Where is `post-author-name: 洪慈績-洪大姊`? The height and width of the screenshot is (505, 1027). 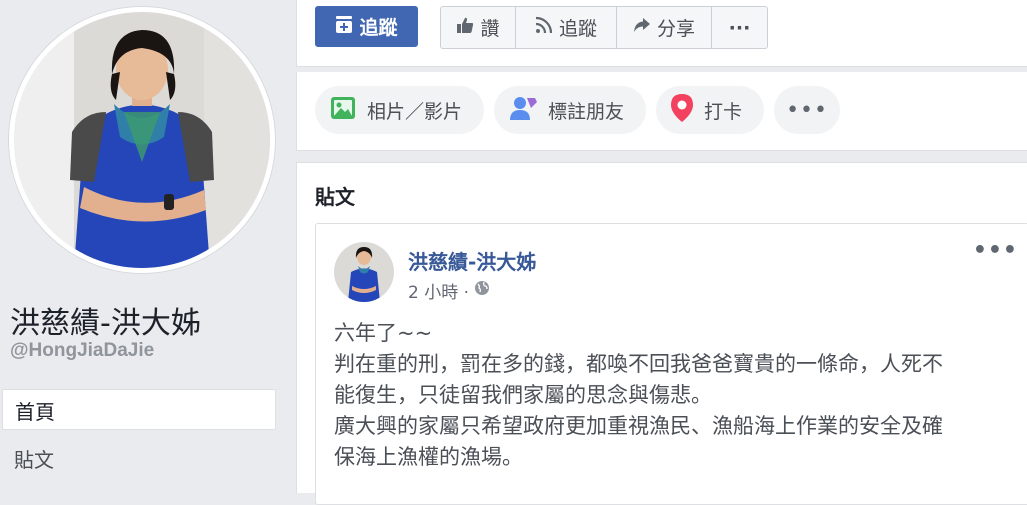 post-author-name: 洪慈績-洪大姊 is located at coordinates (472, 260).